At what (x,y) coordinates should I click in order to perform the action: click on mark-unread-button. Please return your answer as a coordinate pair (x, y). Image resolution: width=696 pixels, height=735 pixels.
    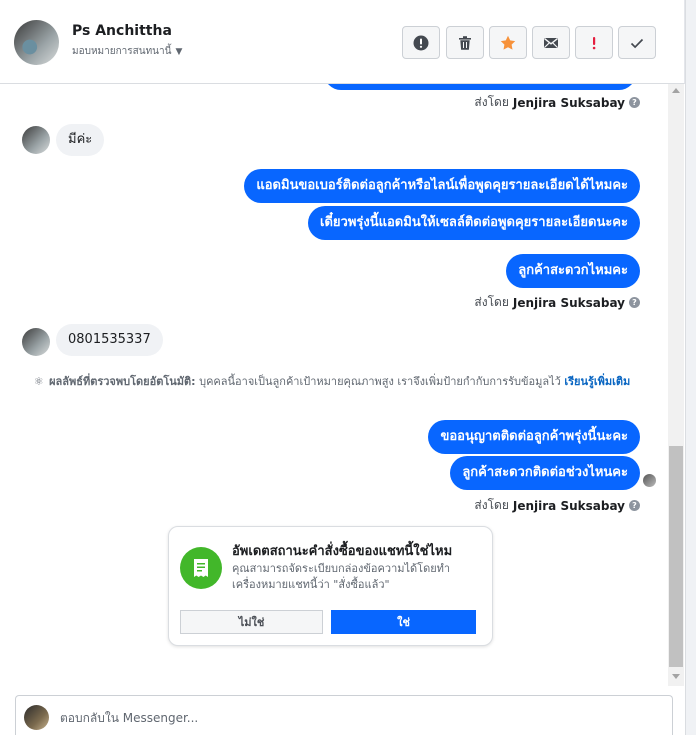
    Looking at the image, I should click on (551, 42).